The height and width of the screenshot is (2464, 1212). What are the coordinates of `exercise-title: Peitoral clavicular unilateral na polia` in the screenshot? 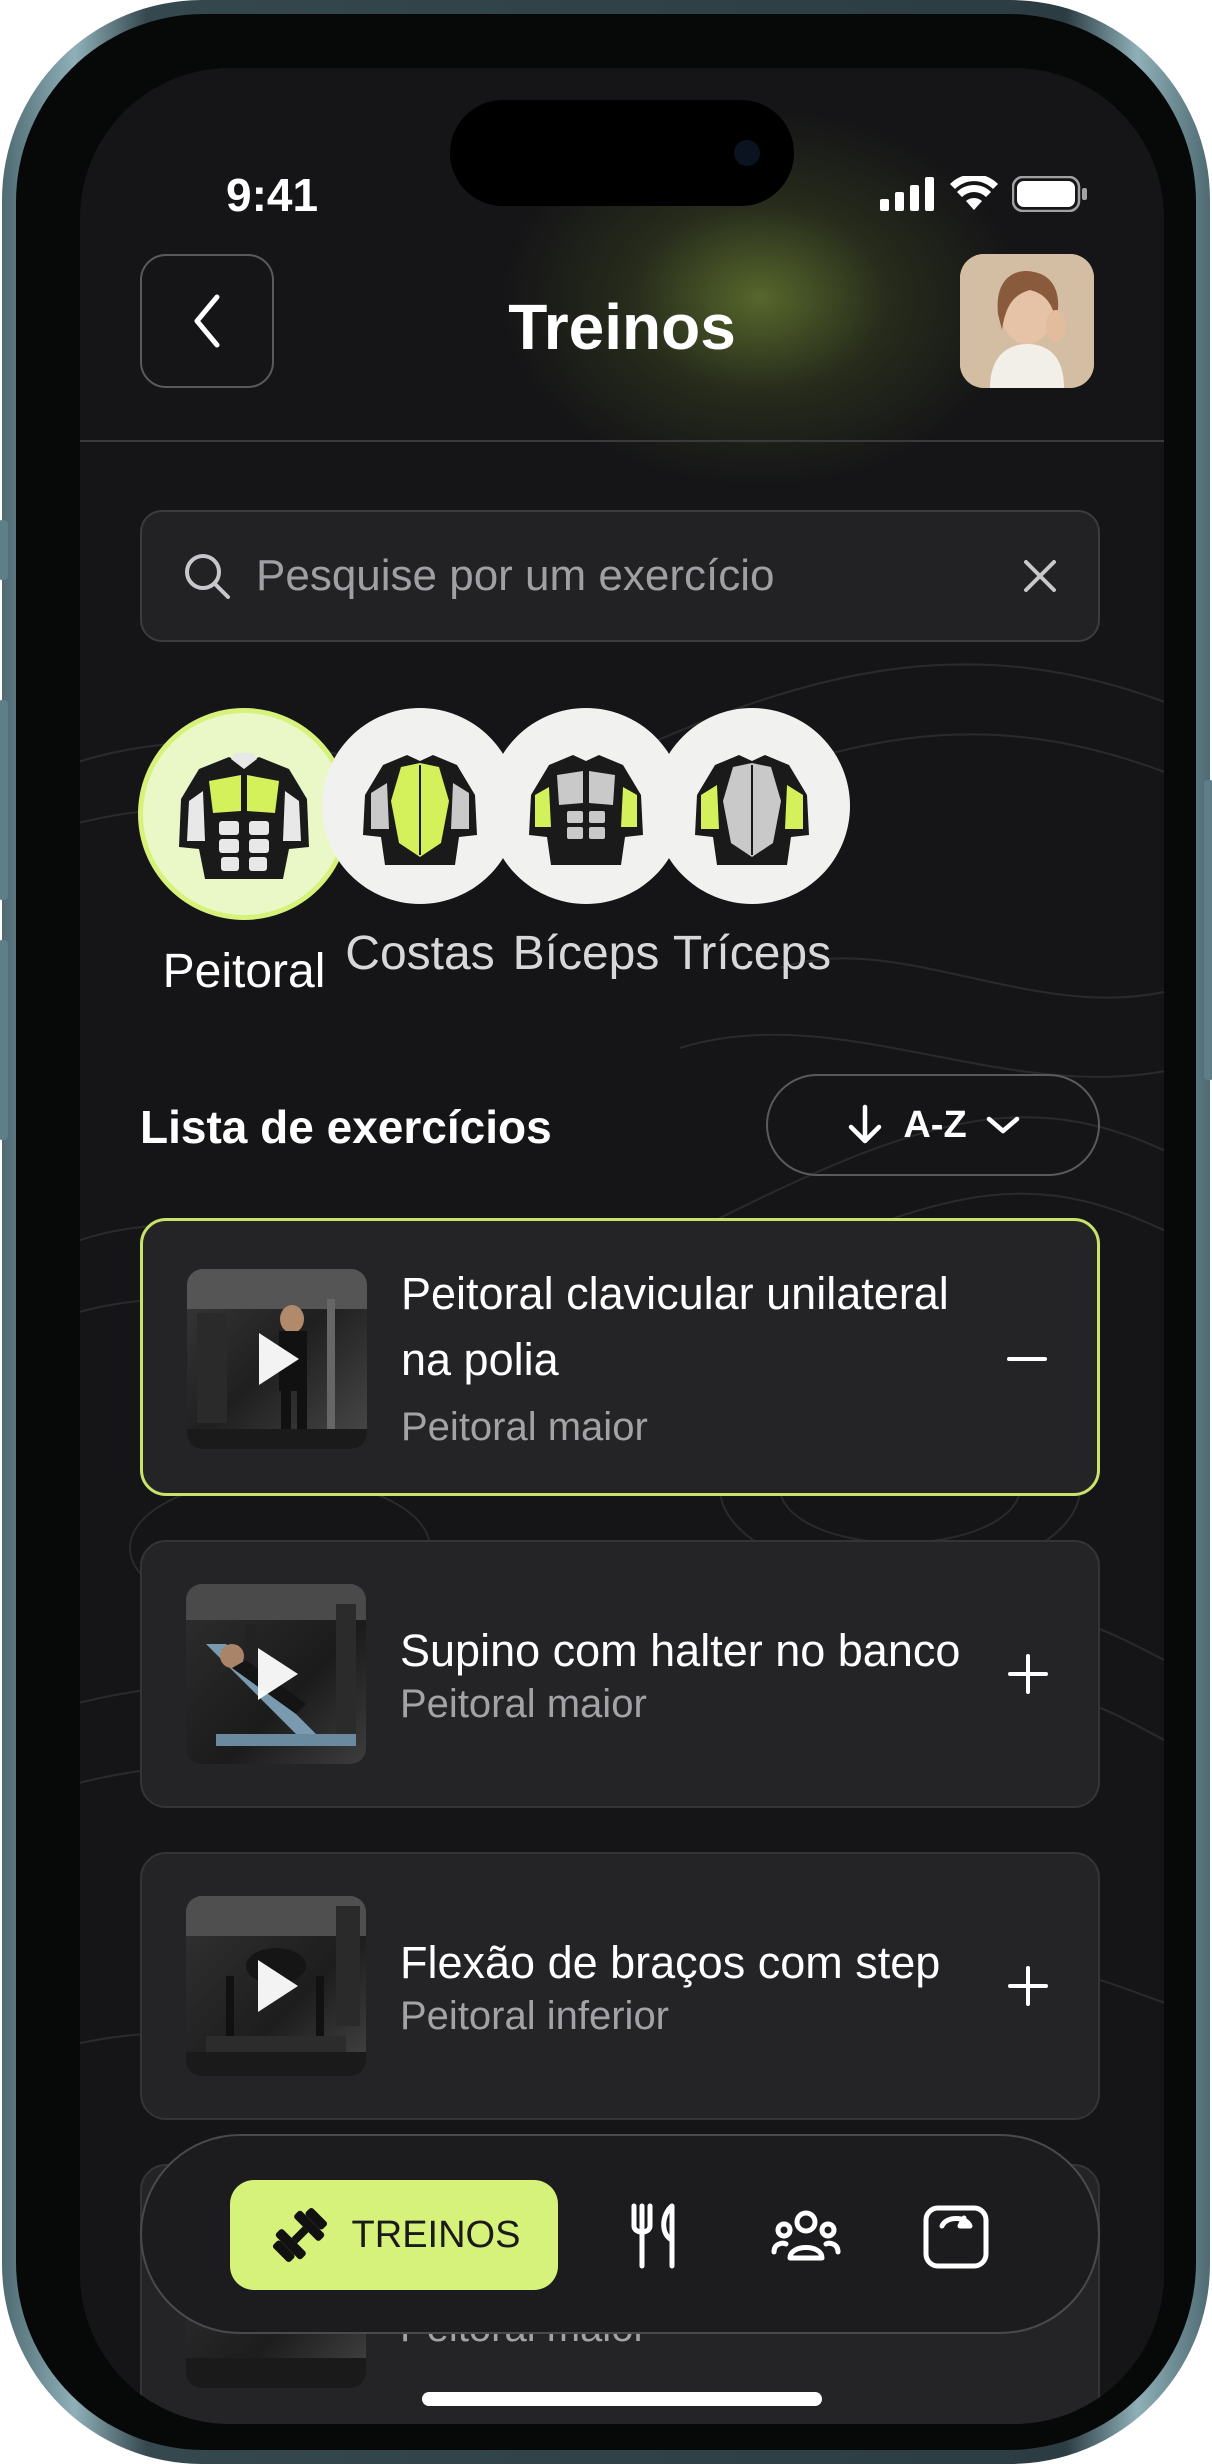 It's located at (675, 1326).